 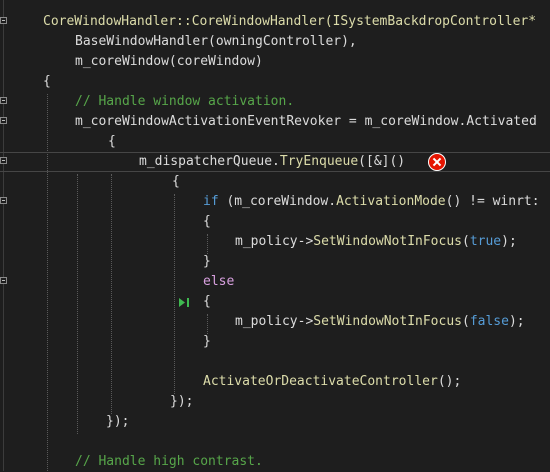 I want to click on code-text: m_coreWindow(coreWindow), so click(x=169, y=62).